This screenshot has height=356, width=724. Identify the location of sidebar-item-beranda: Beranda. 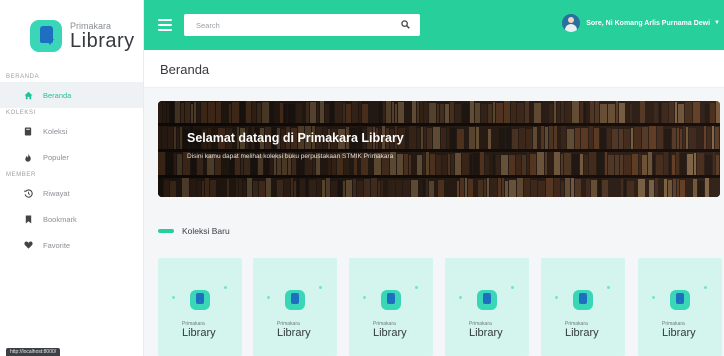
(71, 95).